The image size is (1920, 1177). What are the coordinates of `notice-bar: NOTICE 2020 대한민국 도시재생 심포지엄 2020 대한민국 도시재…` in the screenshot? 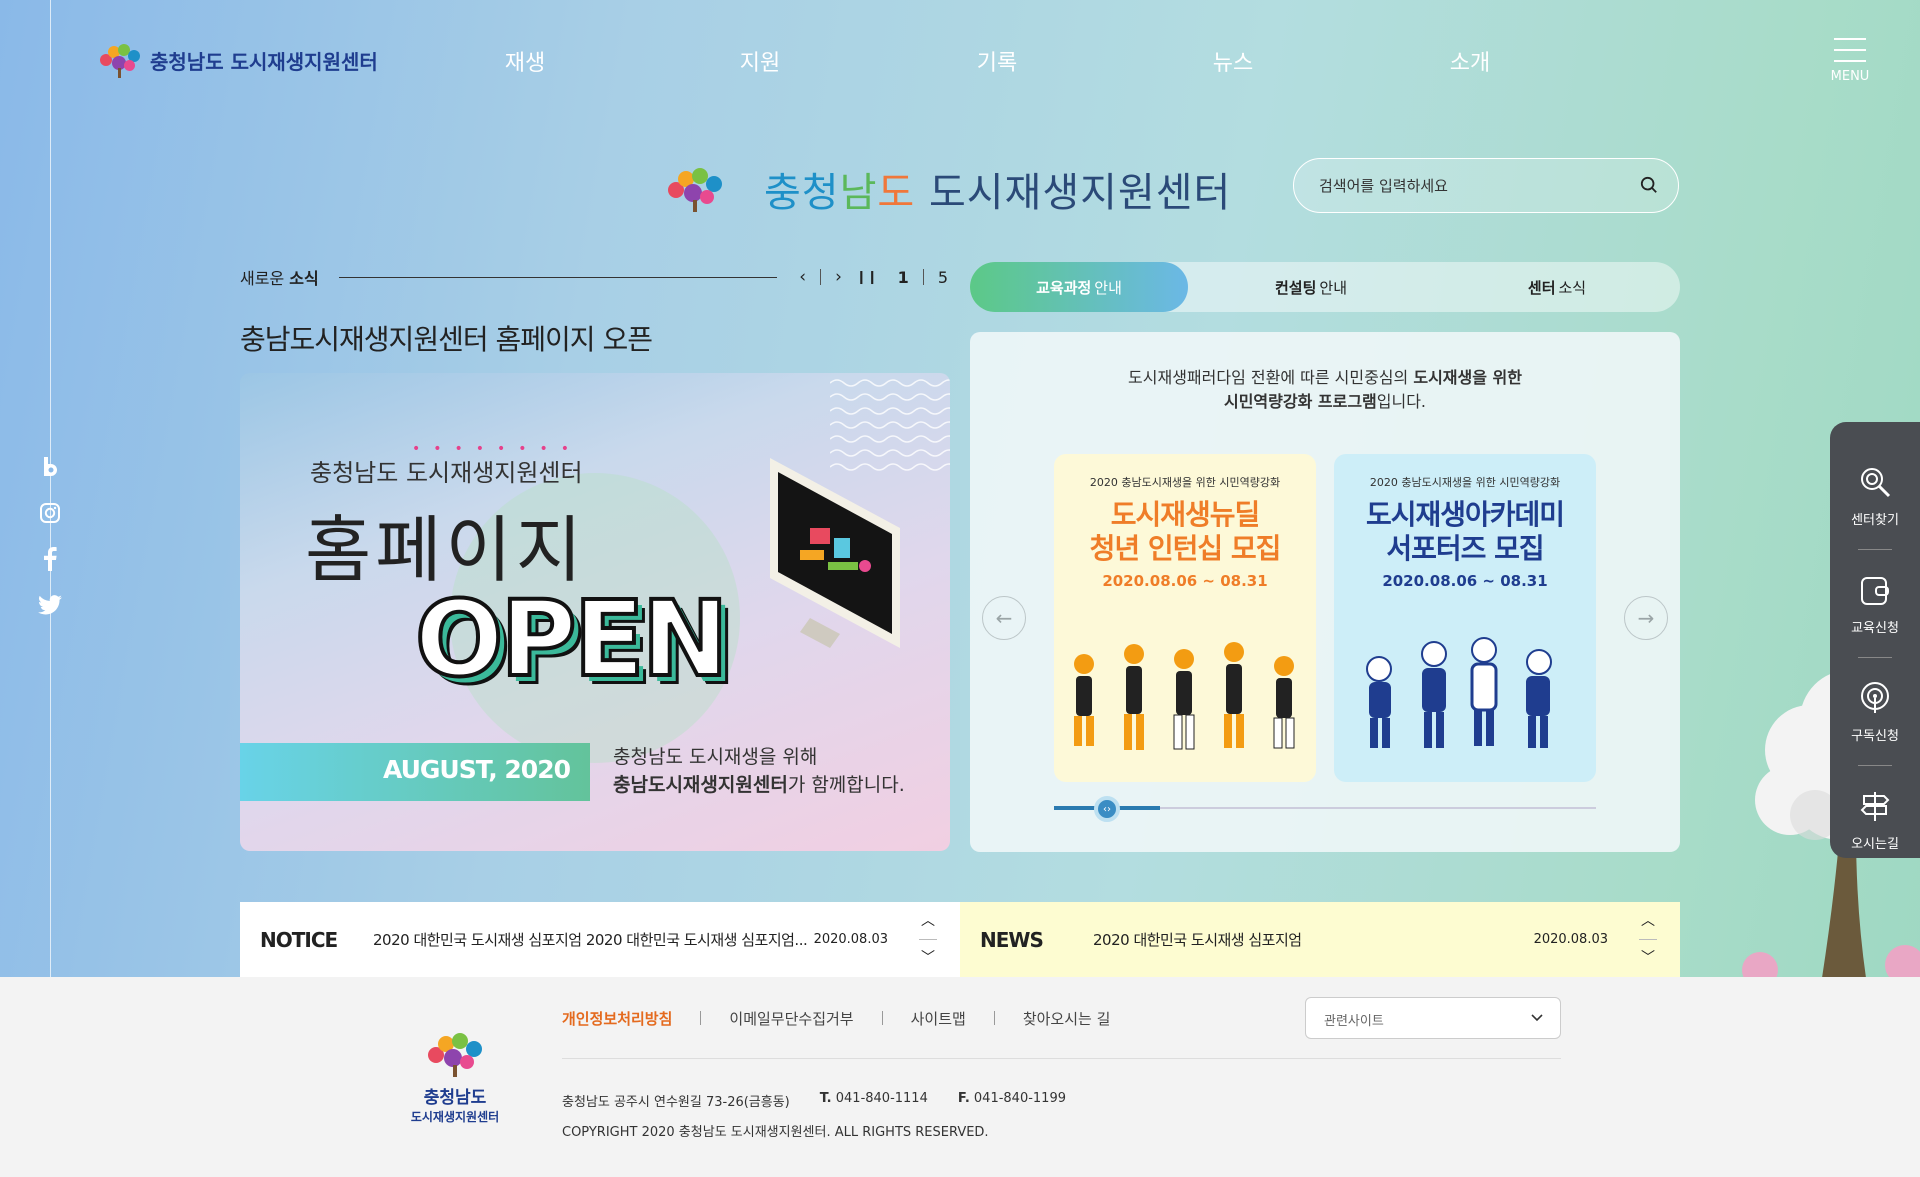 It's located at (600, 939).